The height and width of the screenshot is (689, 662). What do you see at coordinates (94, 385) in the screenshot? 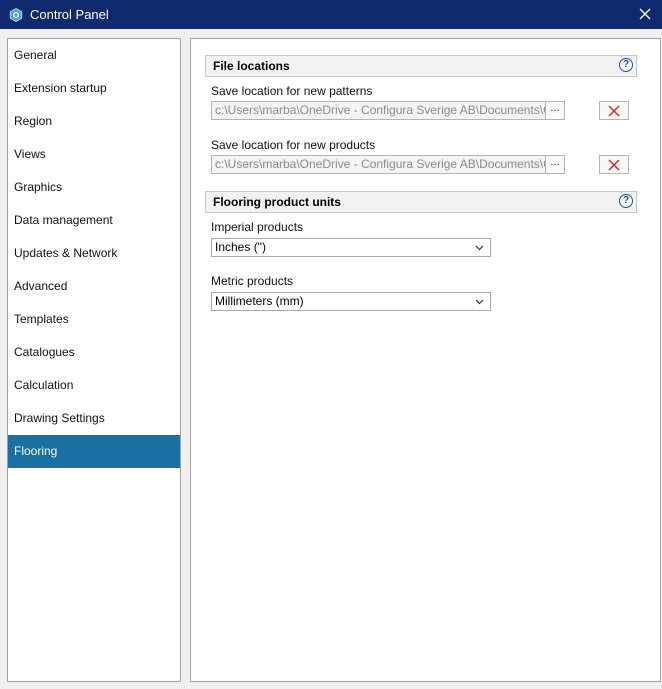
I see `sidebar-item-calculation: Calculation` at bounding box center [94, 385].